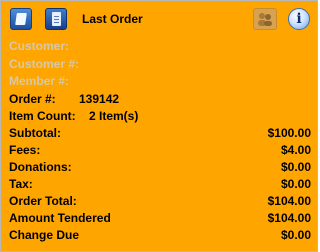 Image resolution: width=320 pixels, height=252 pixels. Describe the element at coordinates (114, 116) in the screenshot. I see `item-count-value: 2 Item(s)` at that location.